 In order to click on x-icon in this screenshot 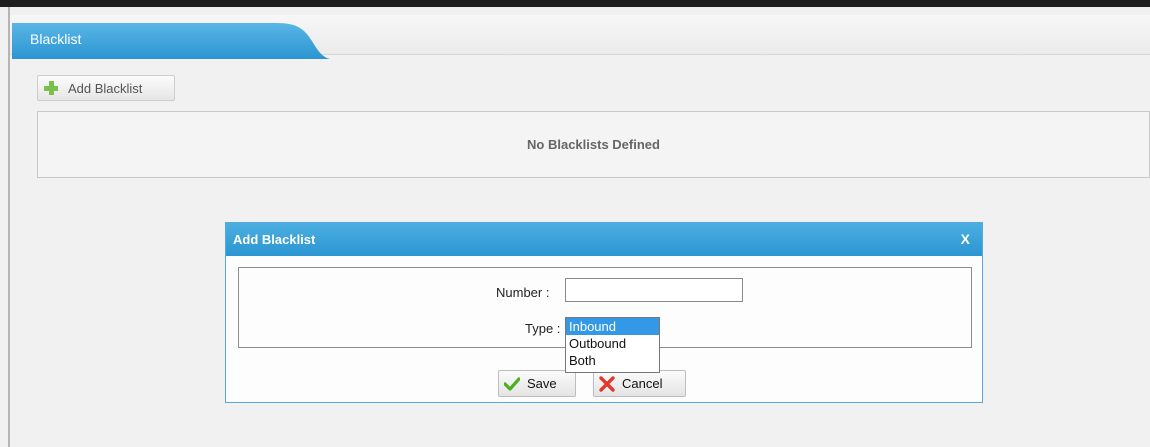, I will do `click(607, 383)`.